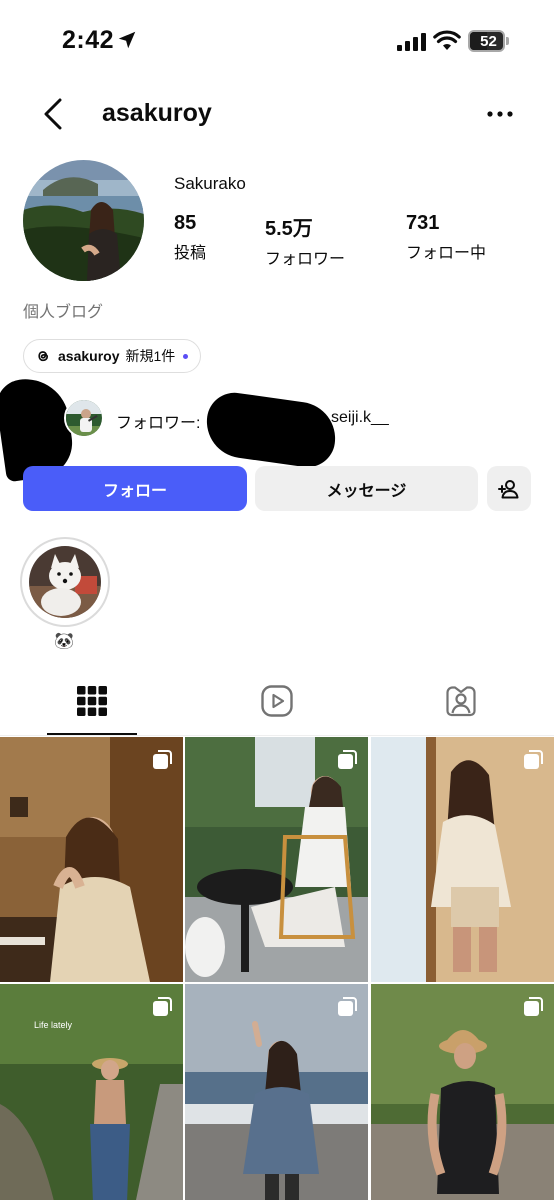 This screenshot has height=1200, width=554. I want to click on status-bar: 2:42 52, so click(277, 40).